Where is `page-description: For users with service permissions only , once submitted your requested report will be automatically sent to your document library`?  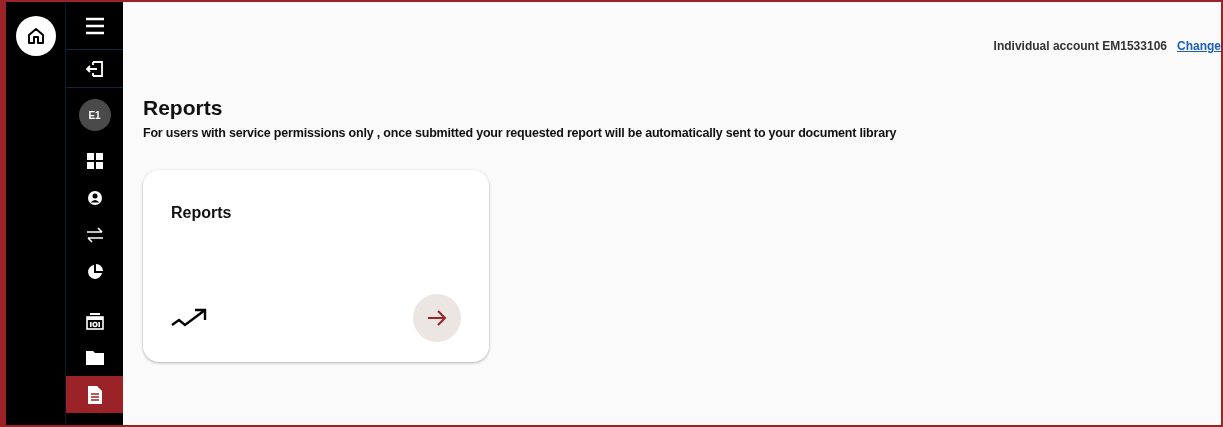 page-description: For users with service permissions only , once submitted your requested report will be automatically sent to your document library is located at coordinates (520, 133).